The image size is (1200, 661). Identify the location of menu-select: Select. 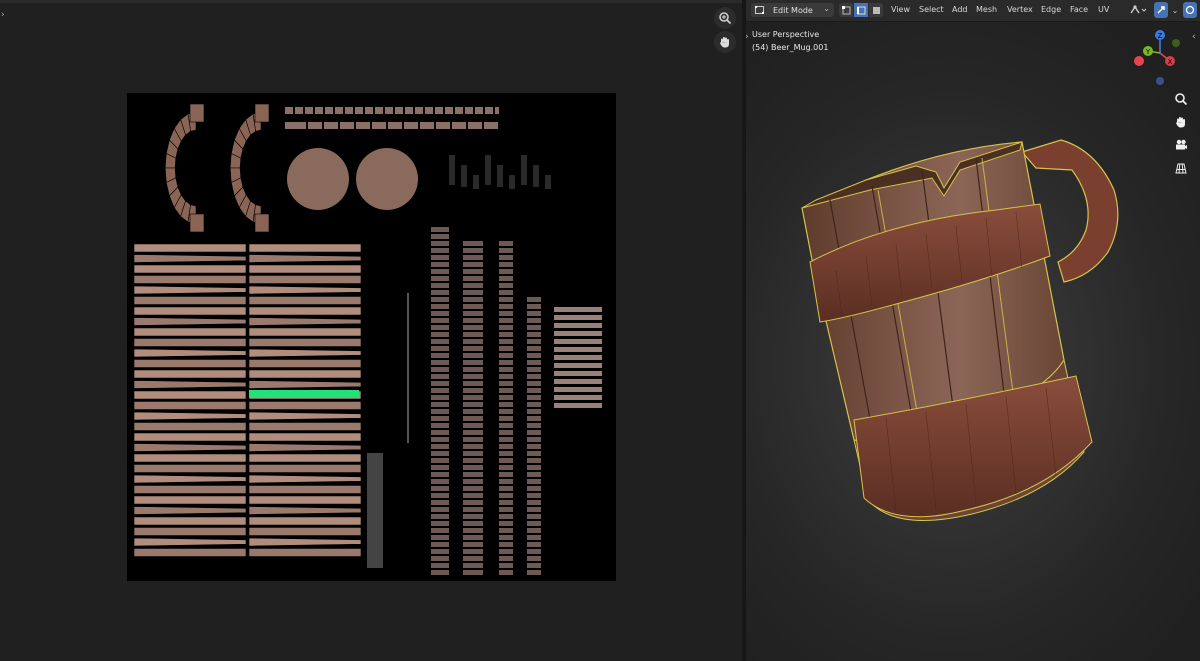
(931, 9).